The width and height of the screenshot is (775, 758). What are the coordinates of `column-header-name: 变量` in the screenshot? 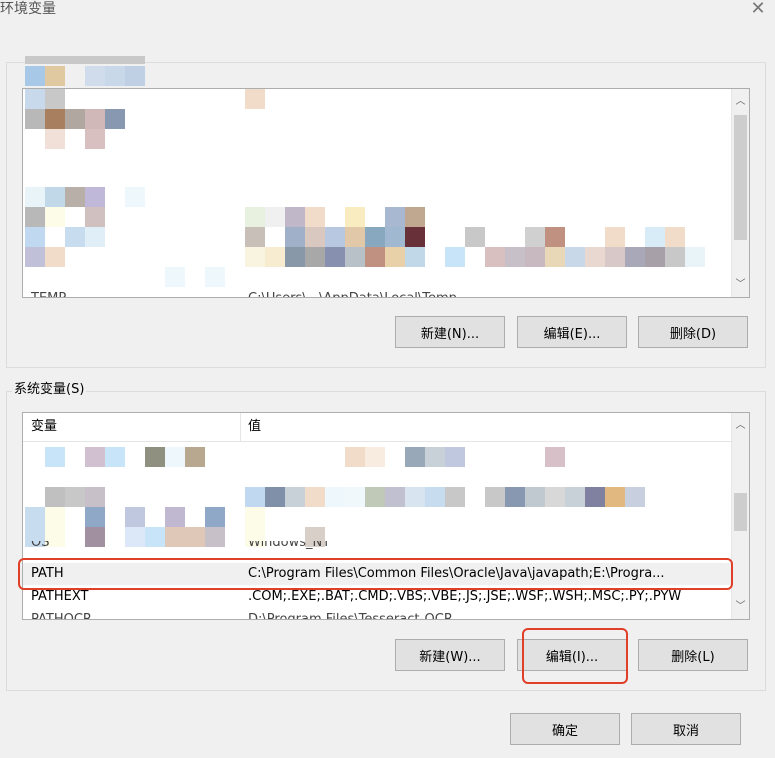 It's located at (44, 427).